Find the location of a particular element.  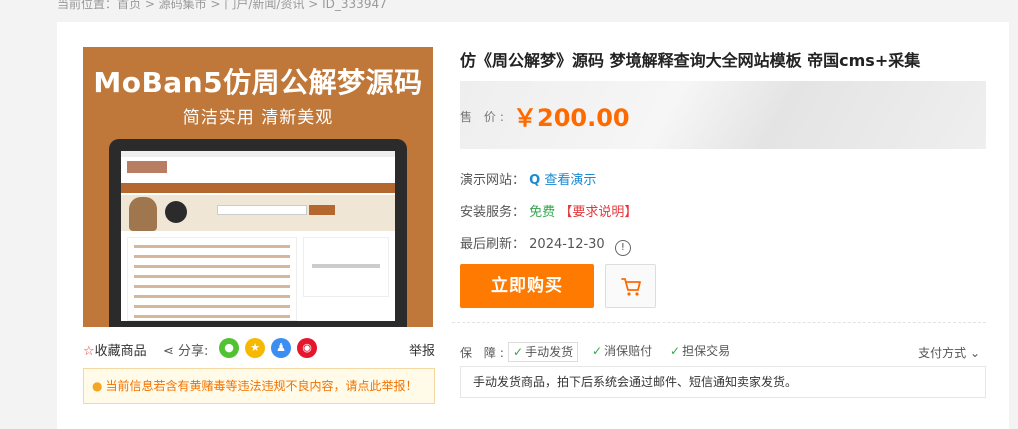

guarantee-label: 保 障: is located at coordinates (484, 353).